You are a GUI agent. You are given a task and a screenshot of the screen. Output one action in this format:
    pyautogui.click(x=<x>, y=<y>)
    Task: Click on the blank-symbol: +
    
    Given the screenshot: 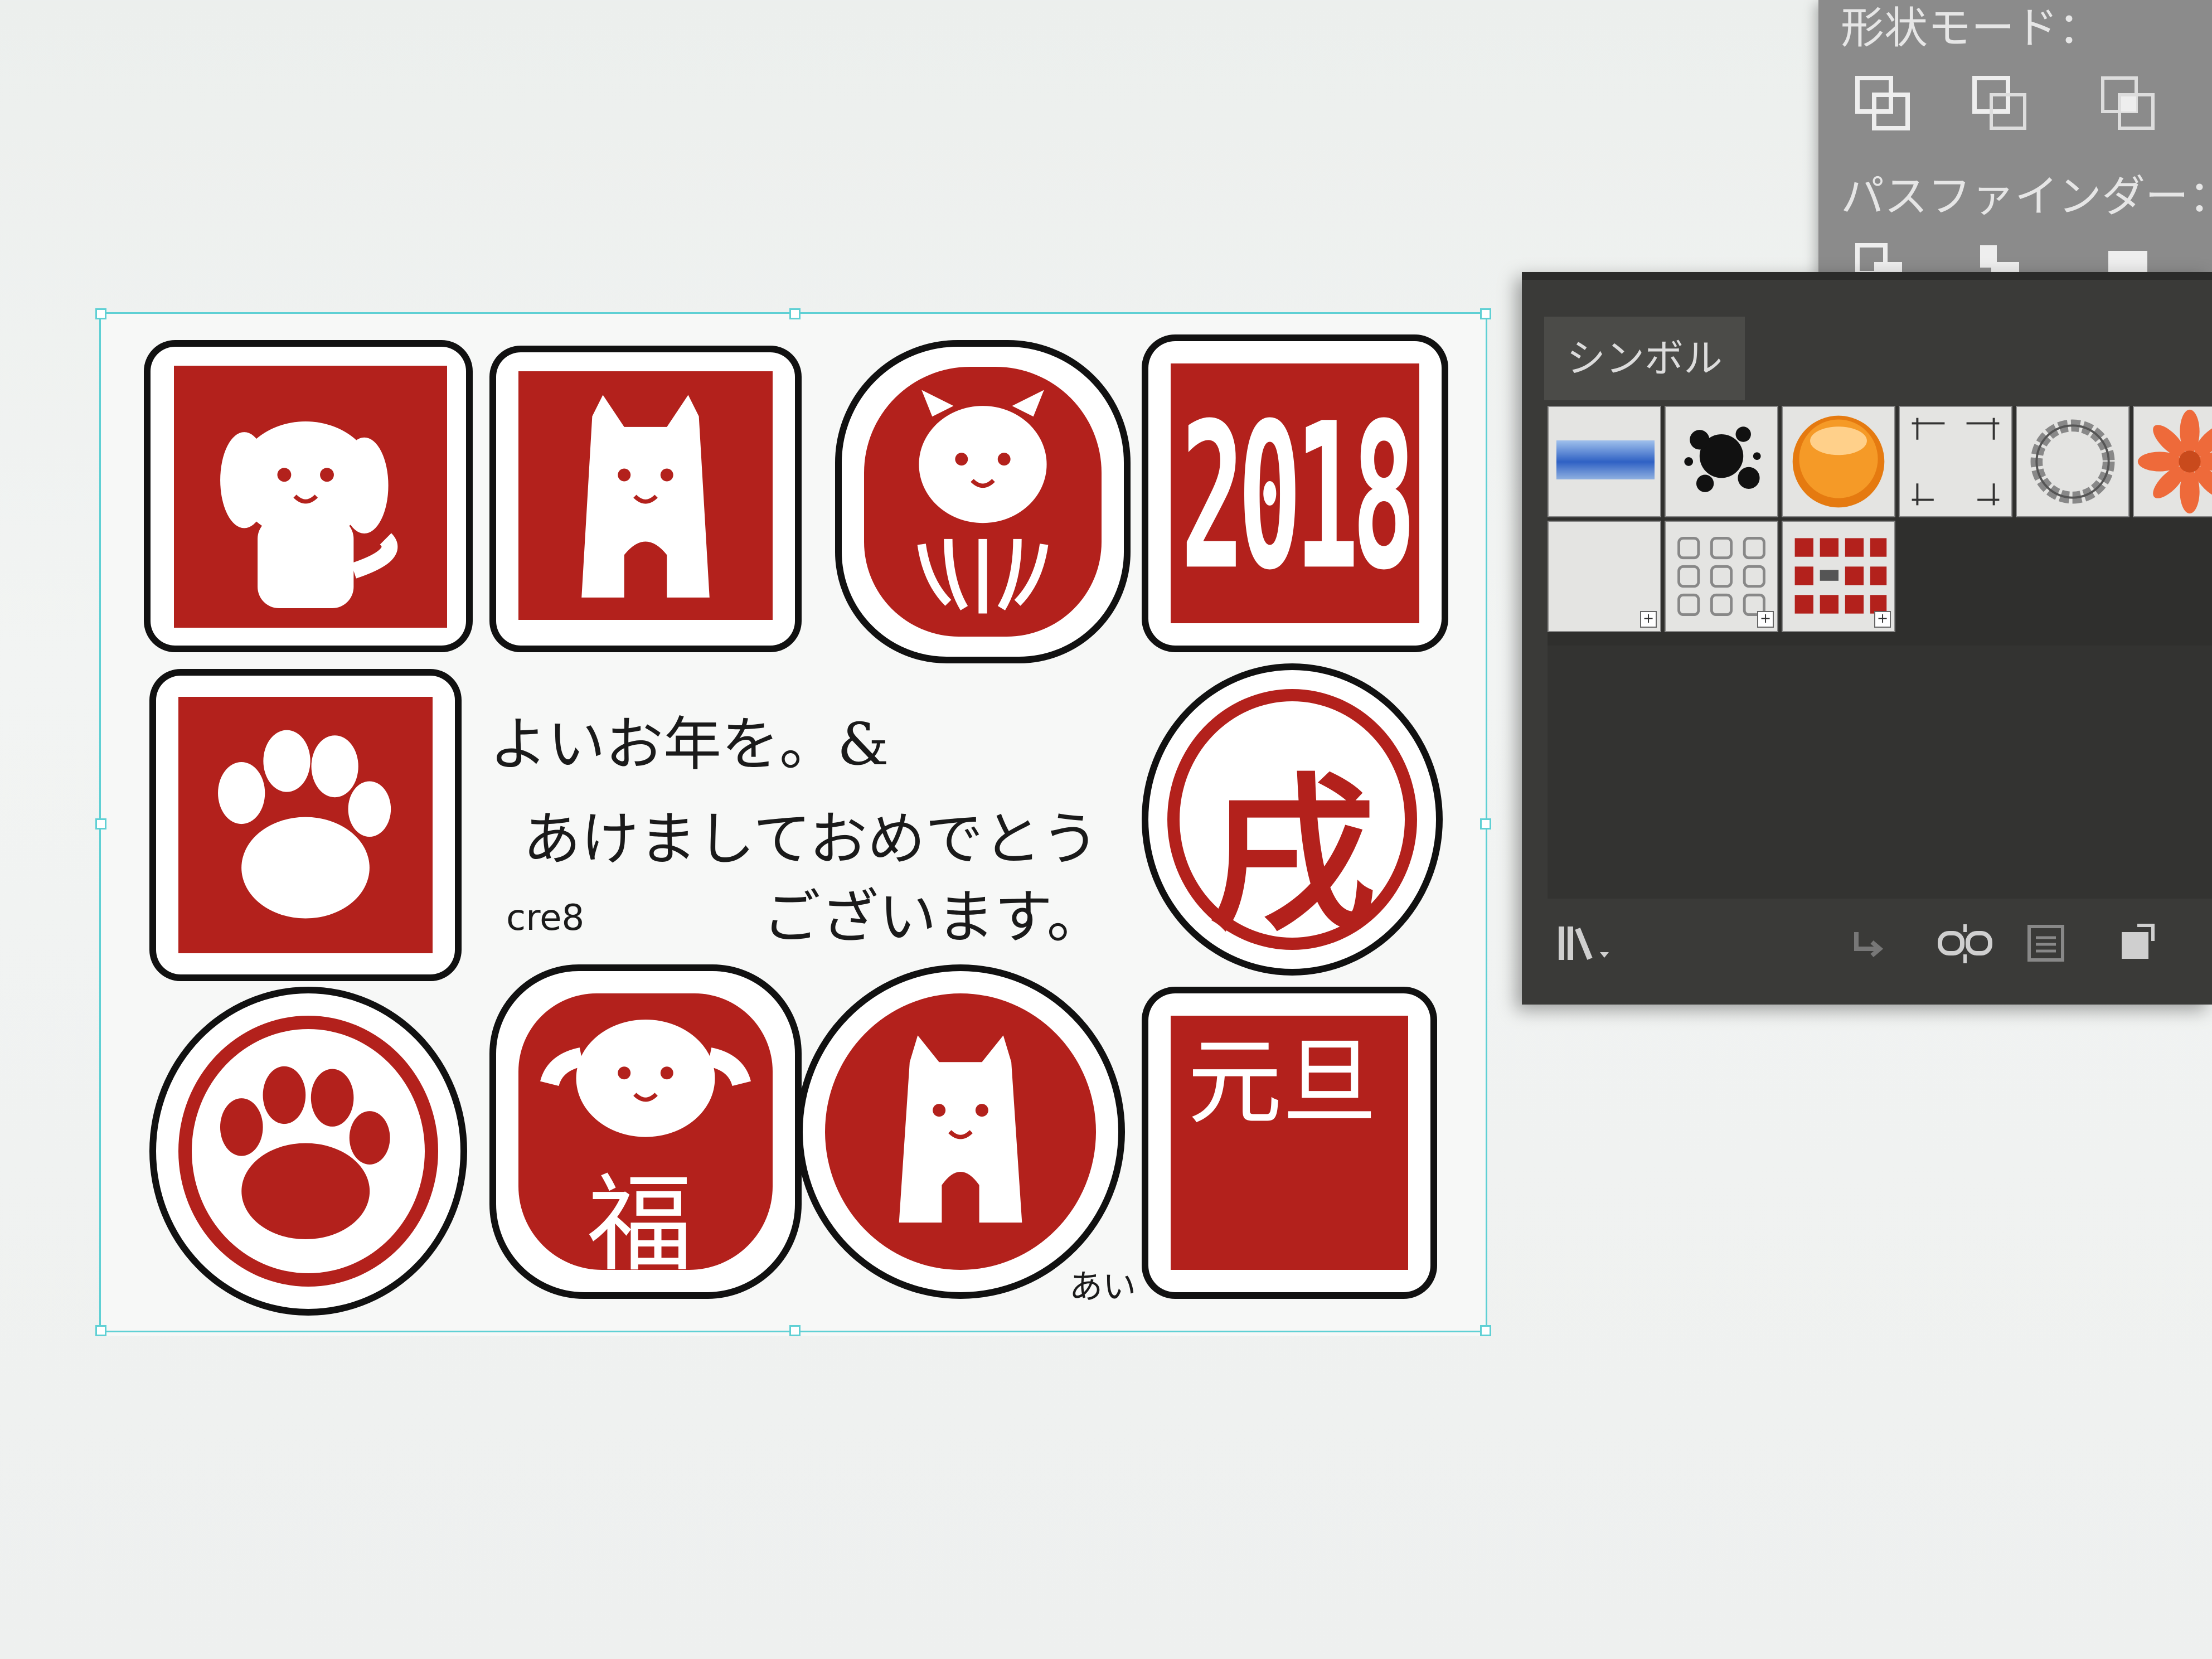 What is the action you would take?
    pyautogui.click(x=1604, y=576)
    